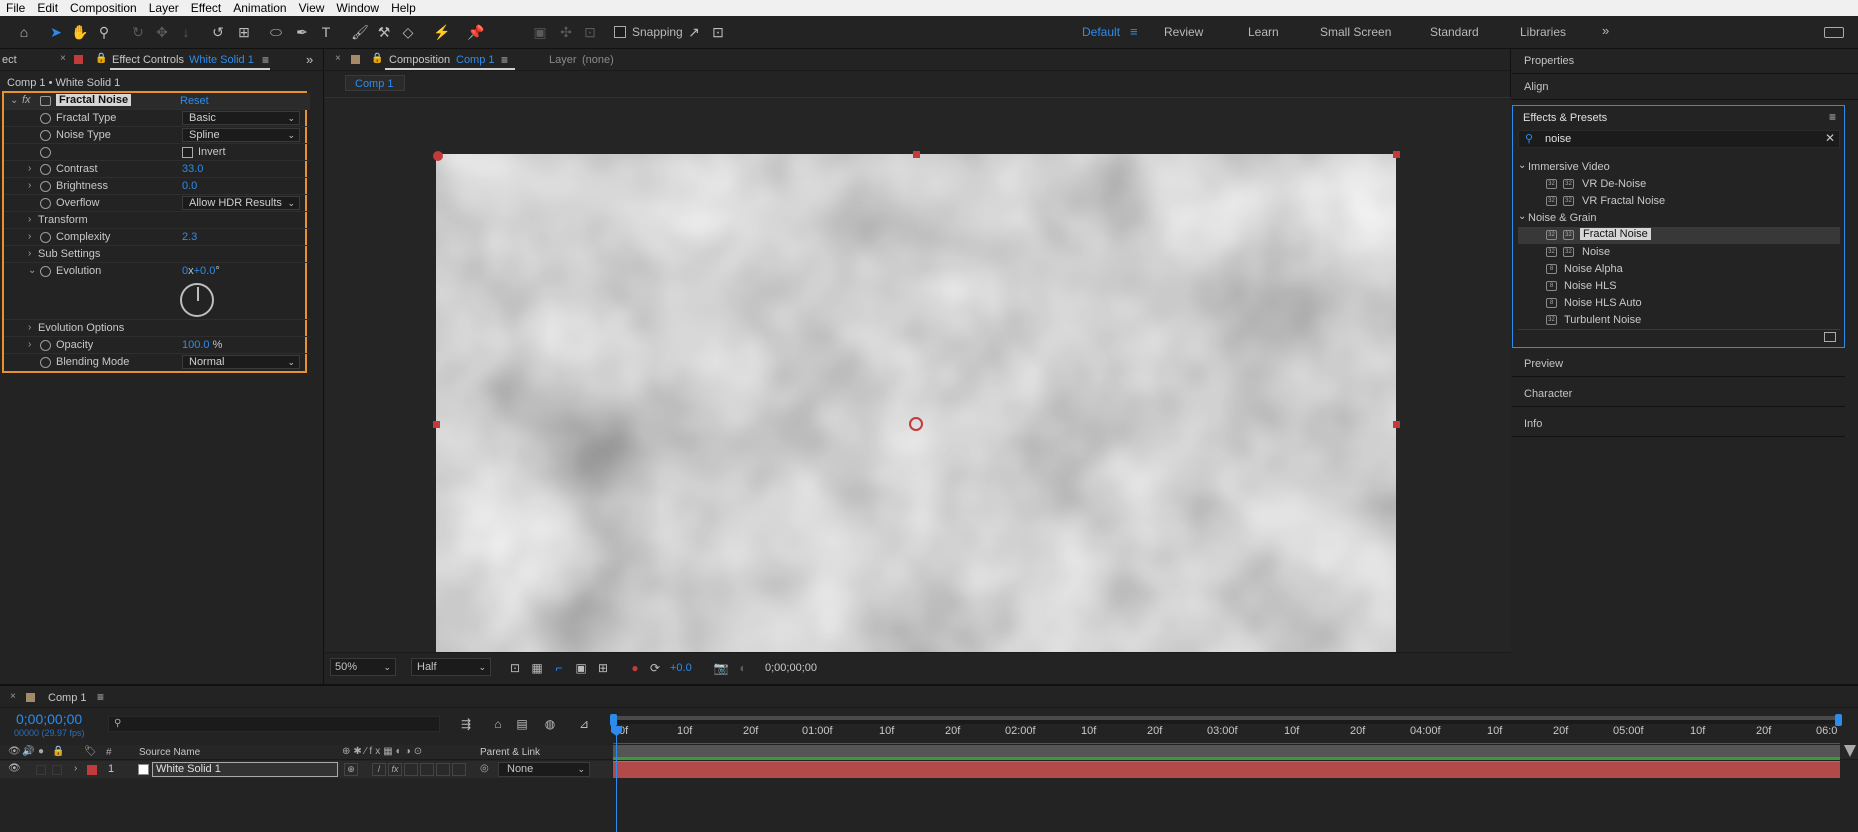 The image size is (1858, 832). I want to click on axis-view-icon: ⊡, so click(590, 32).